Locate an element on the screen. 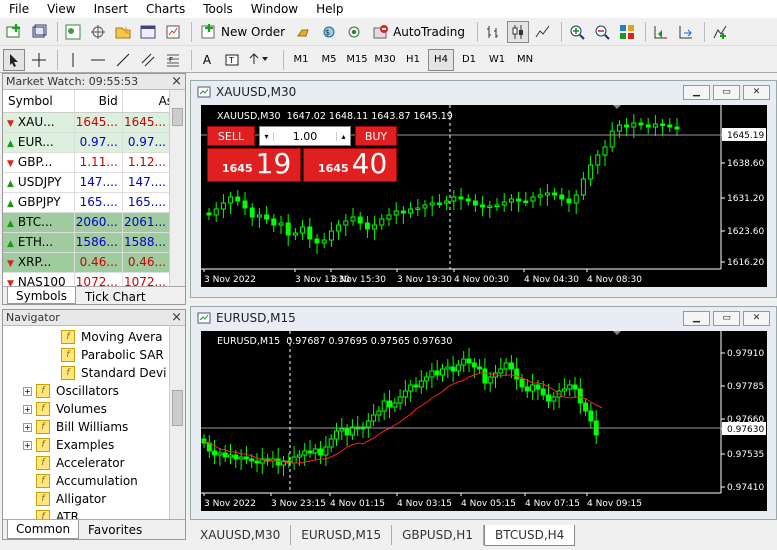  timeframe-m5: M5 is located at coordinates (329, 60).